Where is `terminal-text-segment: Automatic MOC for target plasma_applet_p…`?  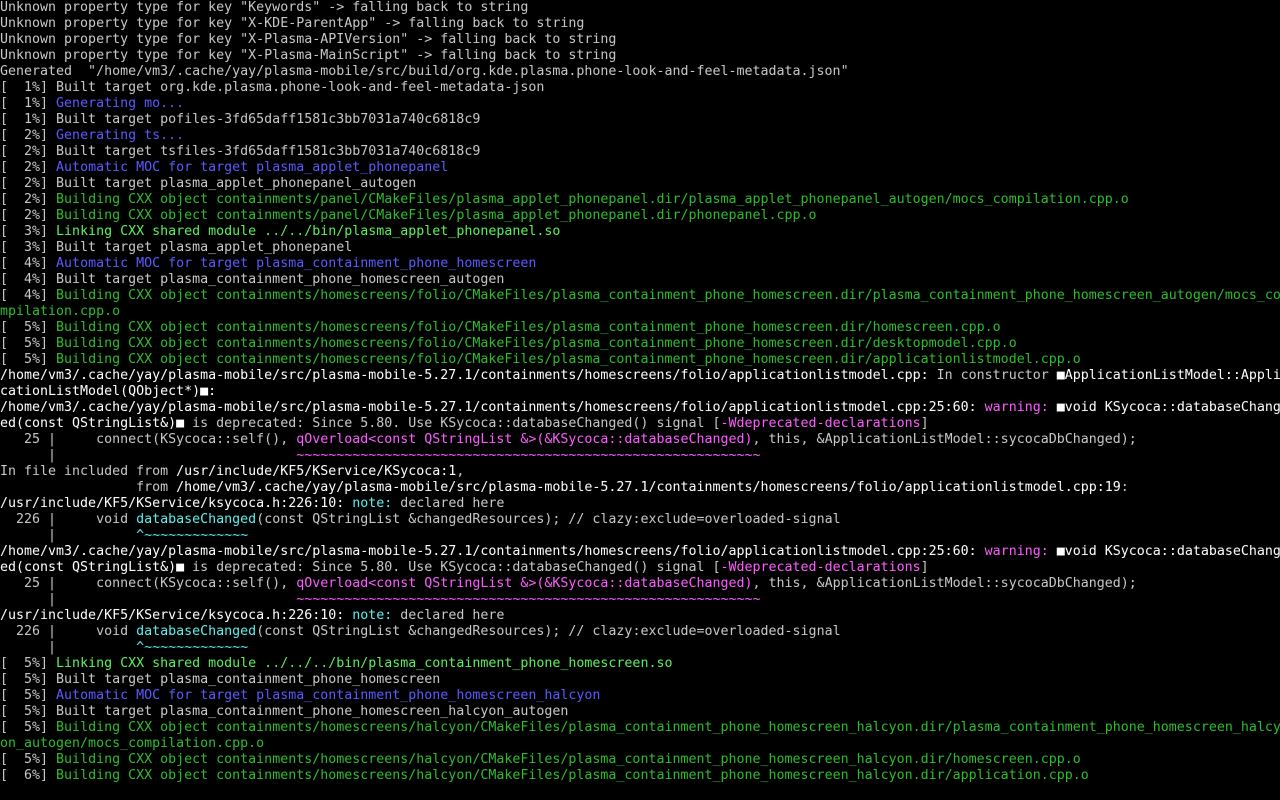
terminal-text-segment: Automatic MOC for target plasma_applet_p… is located at coordinates (252, 167).